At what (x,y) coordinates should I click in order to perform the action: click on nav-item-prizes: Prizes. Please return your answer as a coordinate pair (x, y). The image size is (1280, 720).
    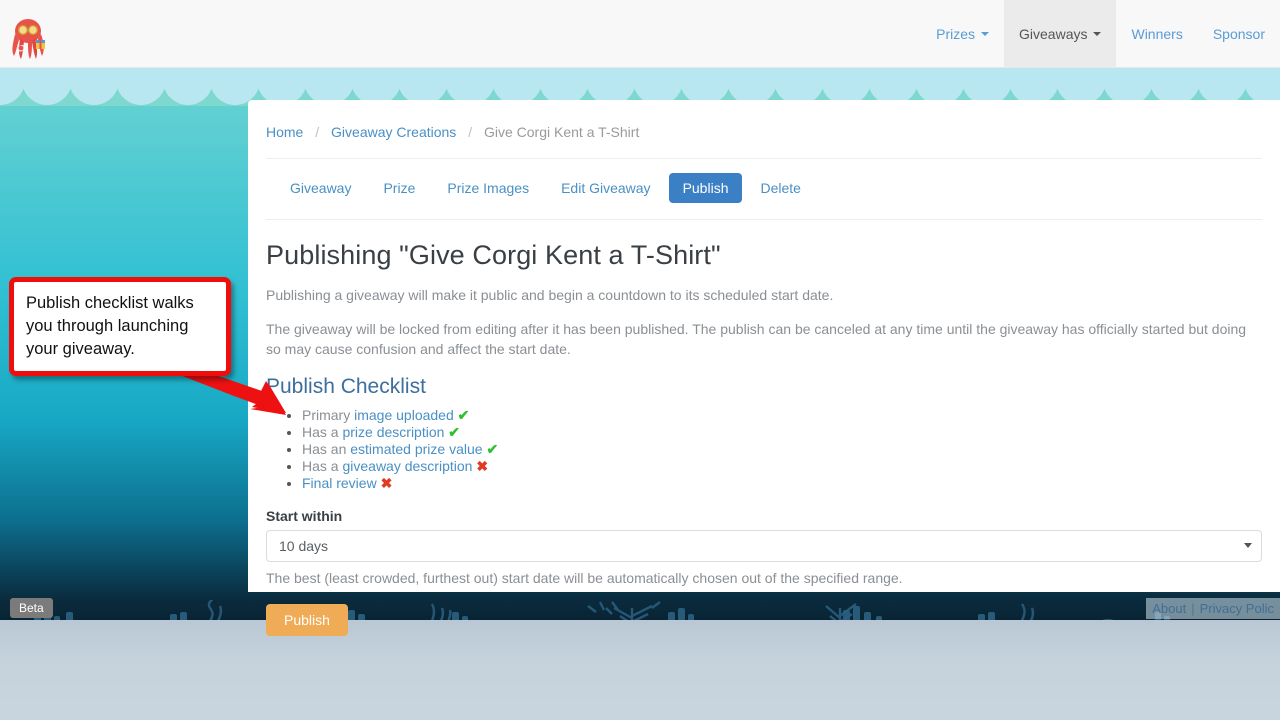
    Looking at the image, I should click on (962, 33).